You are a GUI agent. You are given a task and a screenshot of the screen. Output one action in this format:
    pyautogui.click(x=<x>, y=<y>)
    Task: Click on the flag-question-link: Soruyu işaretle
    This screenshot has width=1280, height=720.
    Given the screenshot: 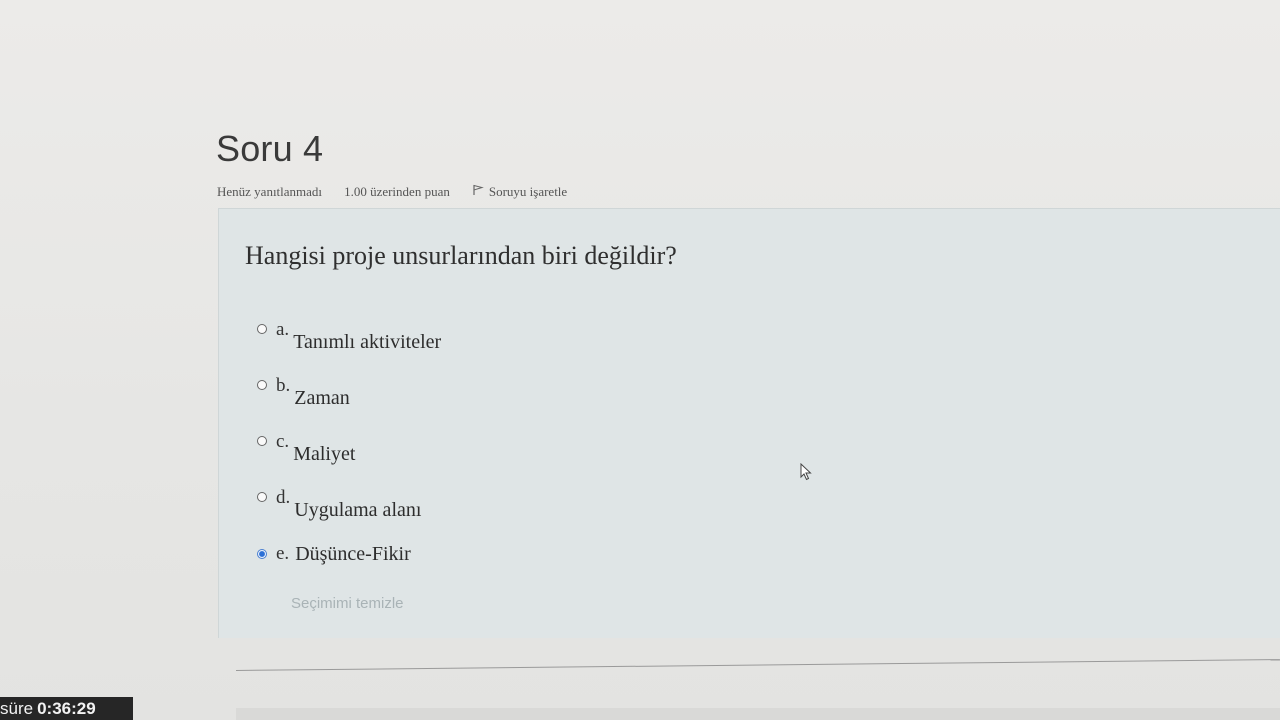 What is the action you would take?
    pyautogui.click(x=519, y=192)
    